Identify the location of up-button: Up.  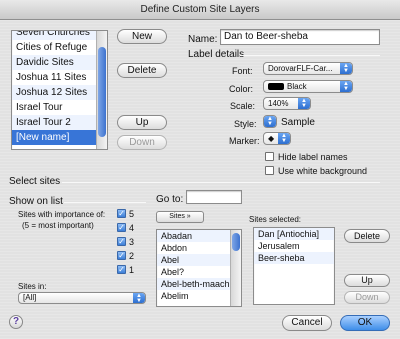
(142, 122).